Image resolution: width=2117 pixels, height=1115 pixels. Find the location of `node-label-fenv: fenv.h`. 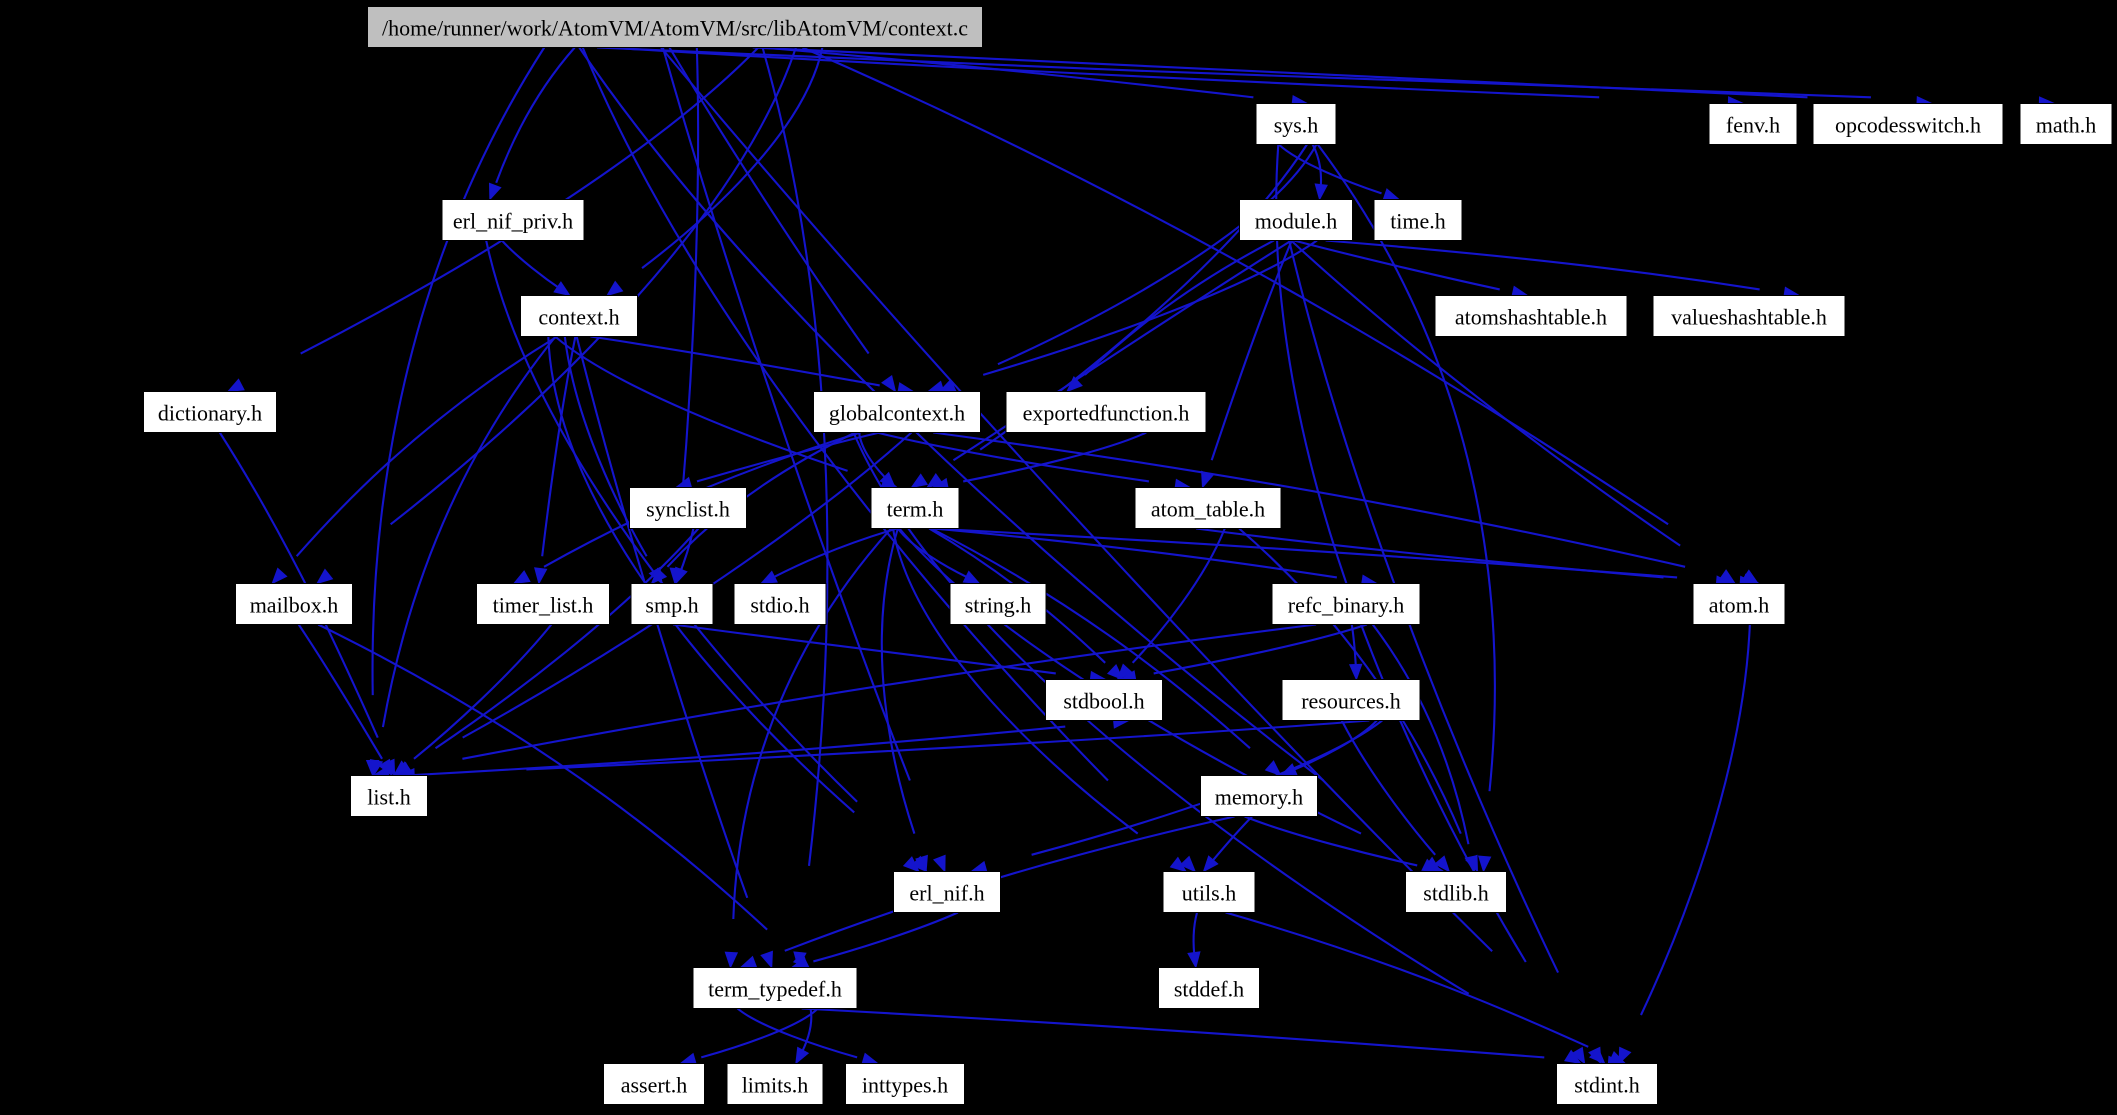

node-label-fenv: fenv.h is located at coordinates (1753, 125).